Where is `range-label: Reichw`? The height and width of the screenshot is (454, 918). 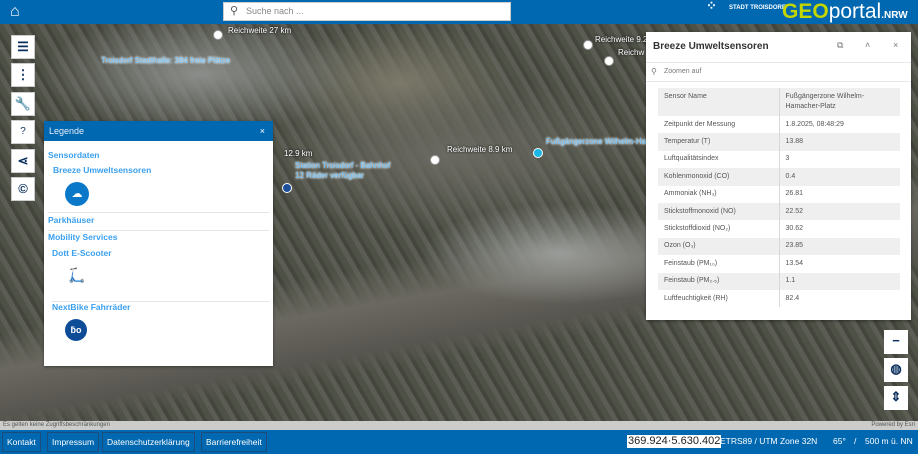 range-label: Reichw is located at coordinates (631, 52).